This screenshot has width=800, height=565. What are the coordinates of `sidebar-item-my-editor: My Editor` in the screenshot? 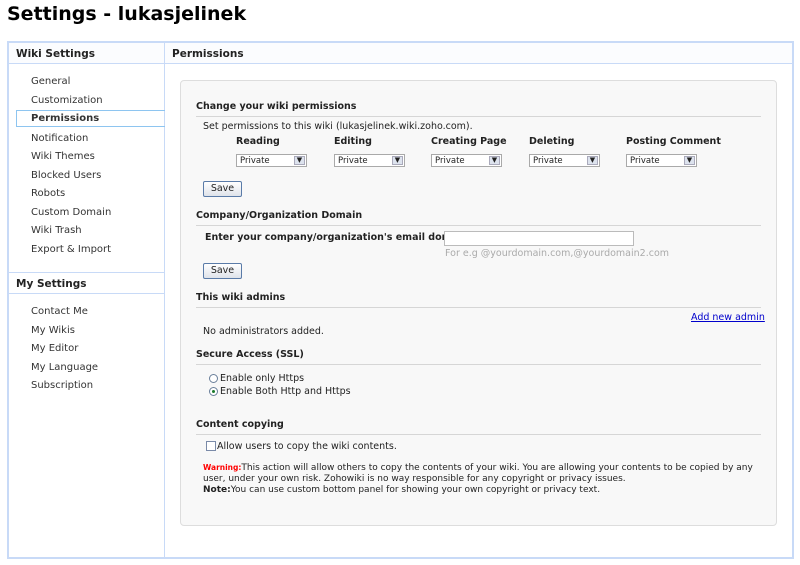 It's located at (54, 348).